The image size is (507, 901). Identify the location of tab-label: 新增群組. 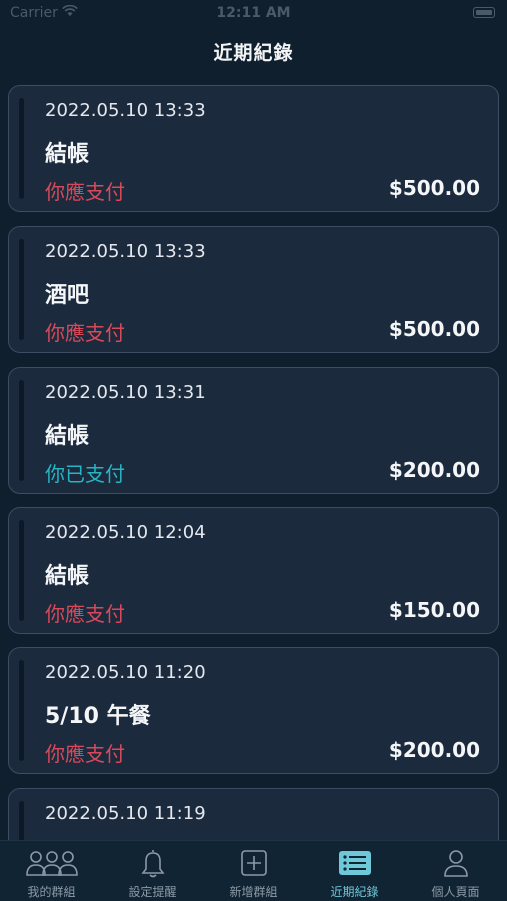
(253, 892).